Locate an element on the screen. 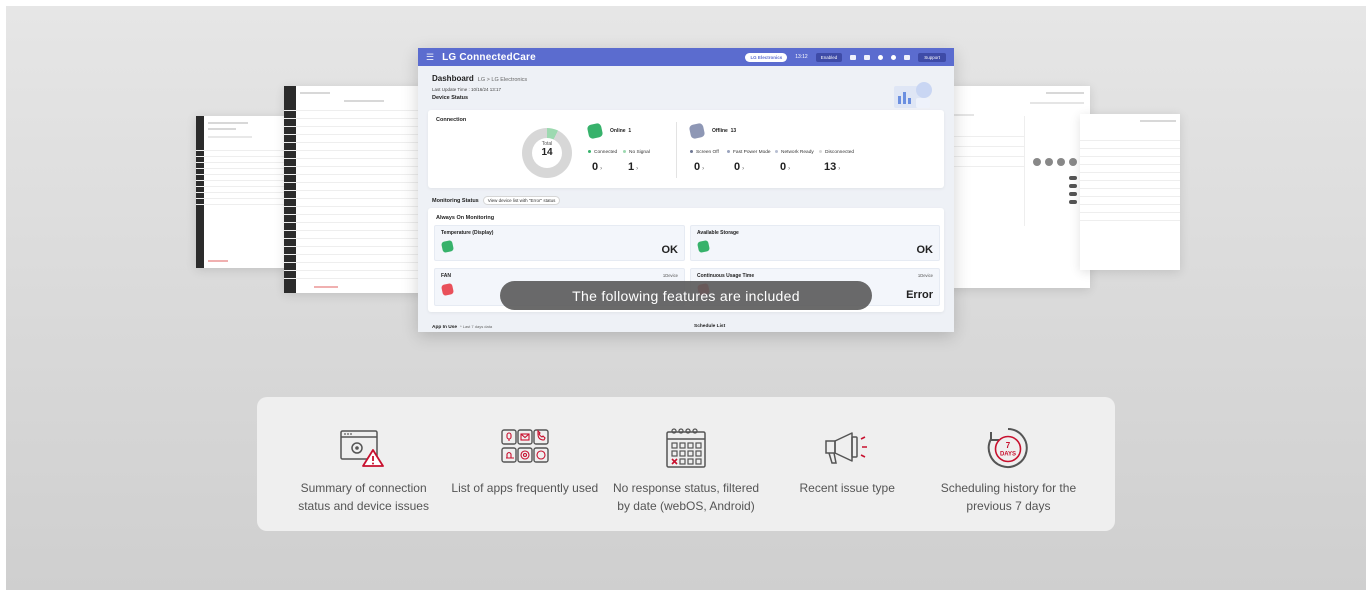  screen-off-dot is located at coordinates (691, 152).